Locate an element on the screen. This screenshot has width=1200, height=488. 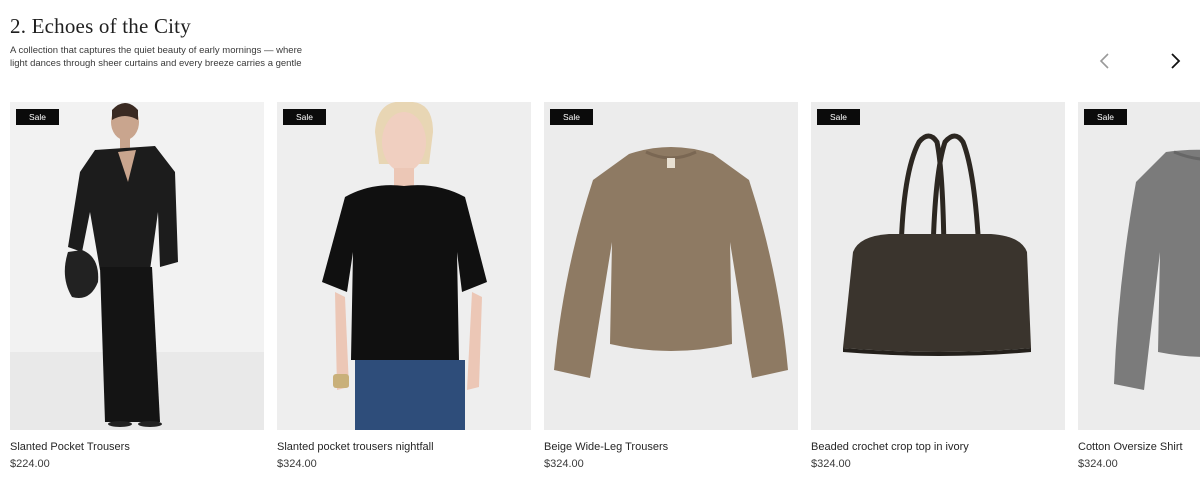
model-black-tee-image is located at coordinates (404, 266).